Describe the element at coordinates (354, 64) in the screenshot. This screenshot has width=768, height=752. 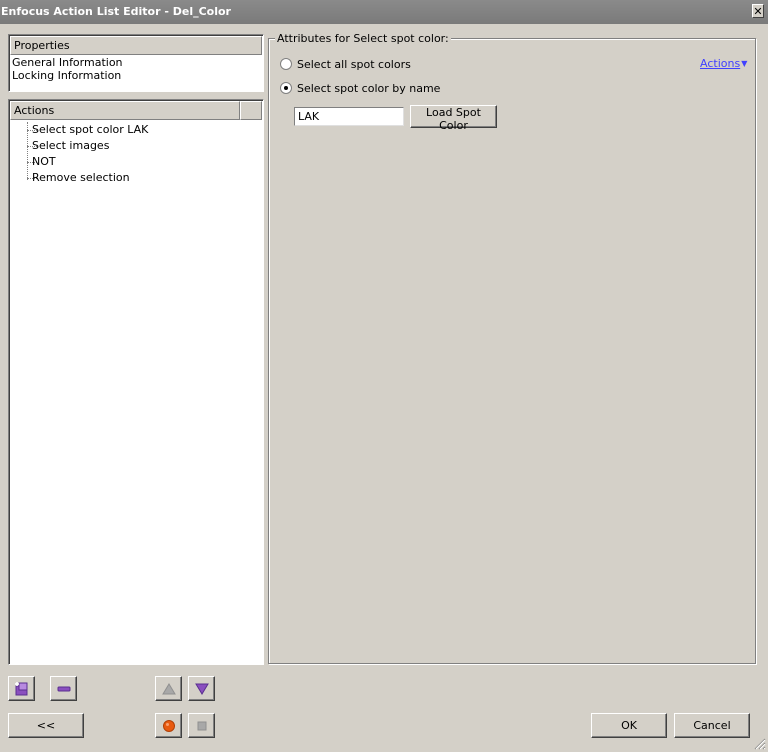
I see `radio-label-all: Select all spot colors` at that location.